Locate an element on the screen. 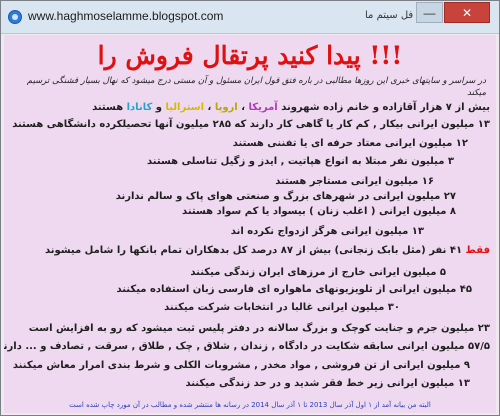 This screenshot has height=416, width=500. fact-line-8: ۱۳ میلیون ایرانی هرگز ازدواج نکرده اند is located at coordinates (327, 231).